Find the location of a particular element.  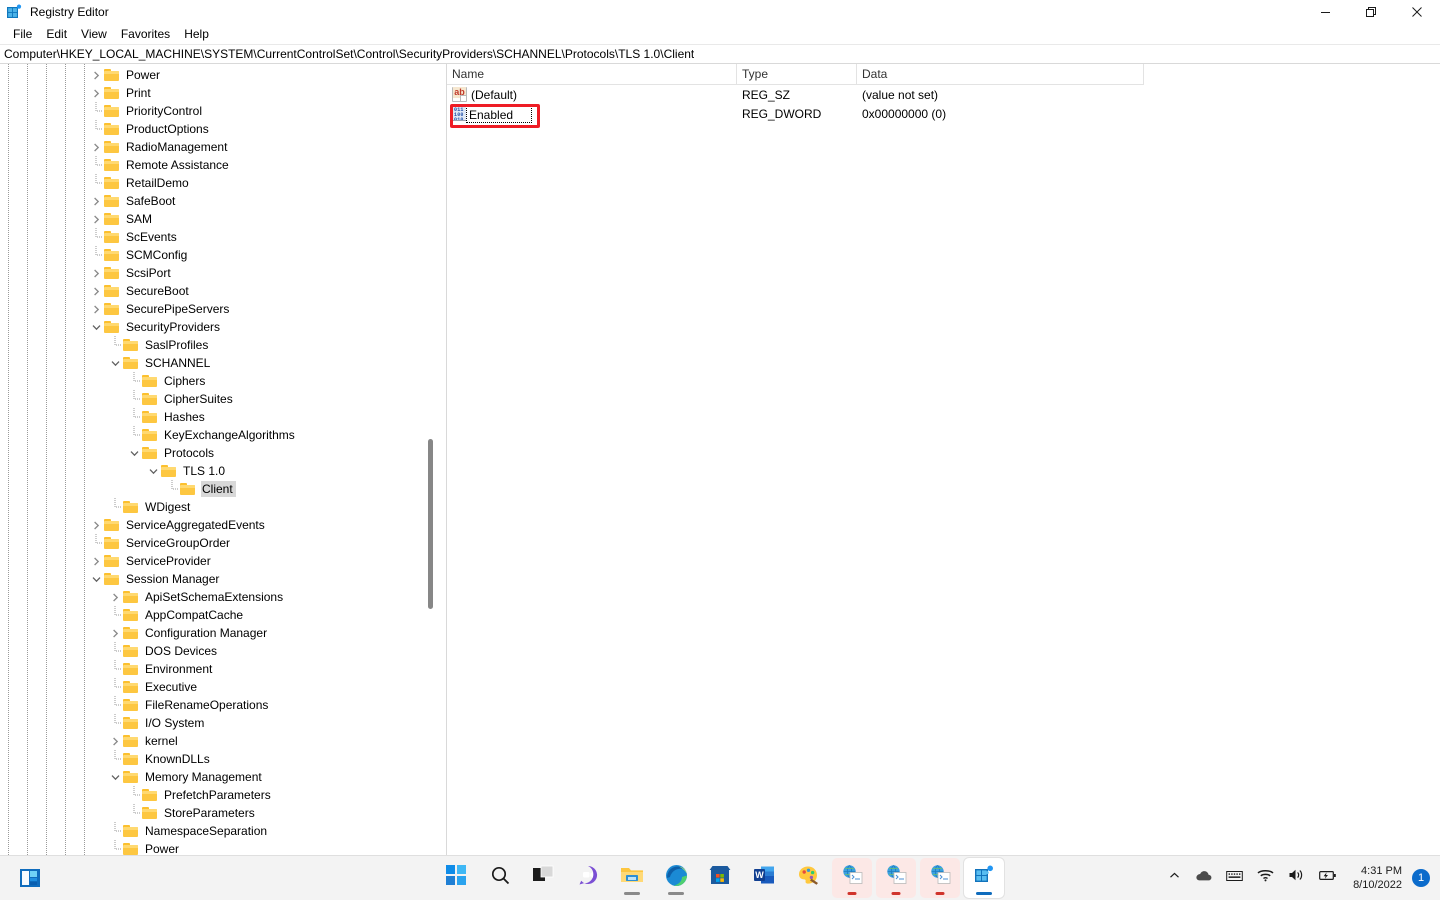

tree-item-kernel: kernel is located at coordinates (215, 741).